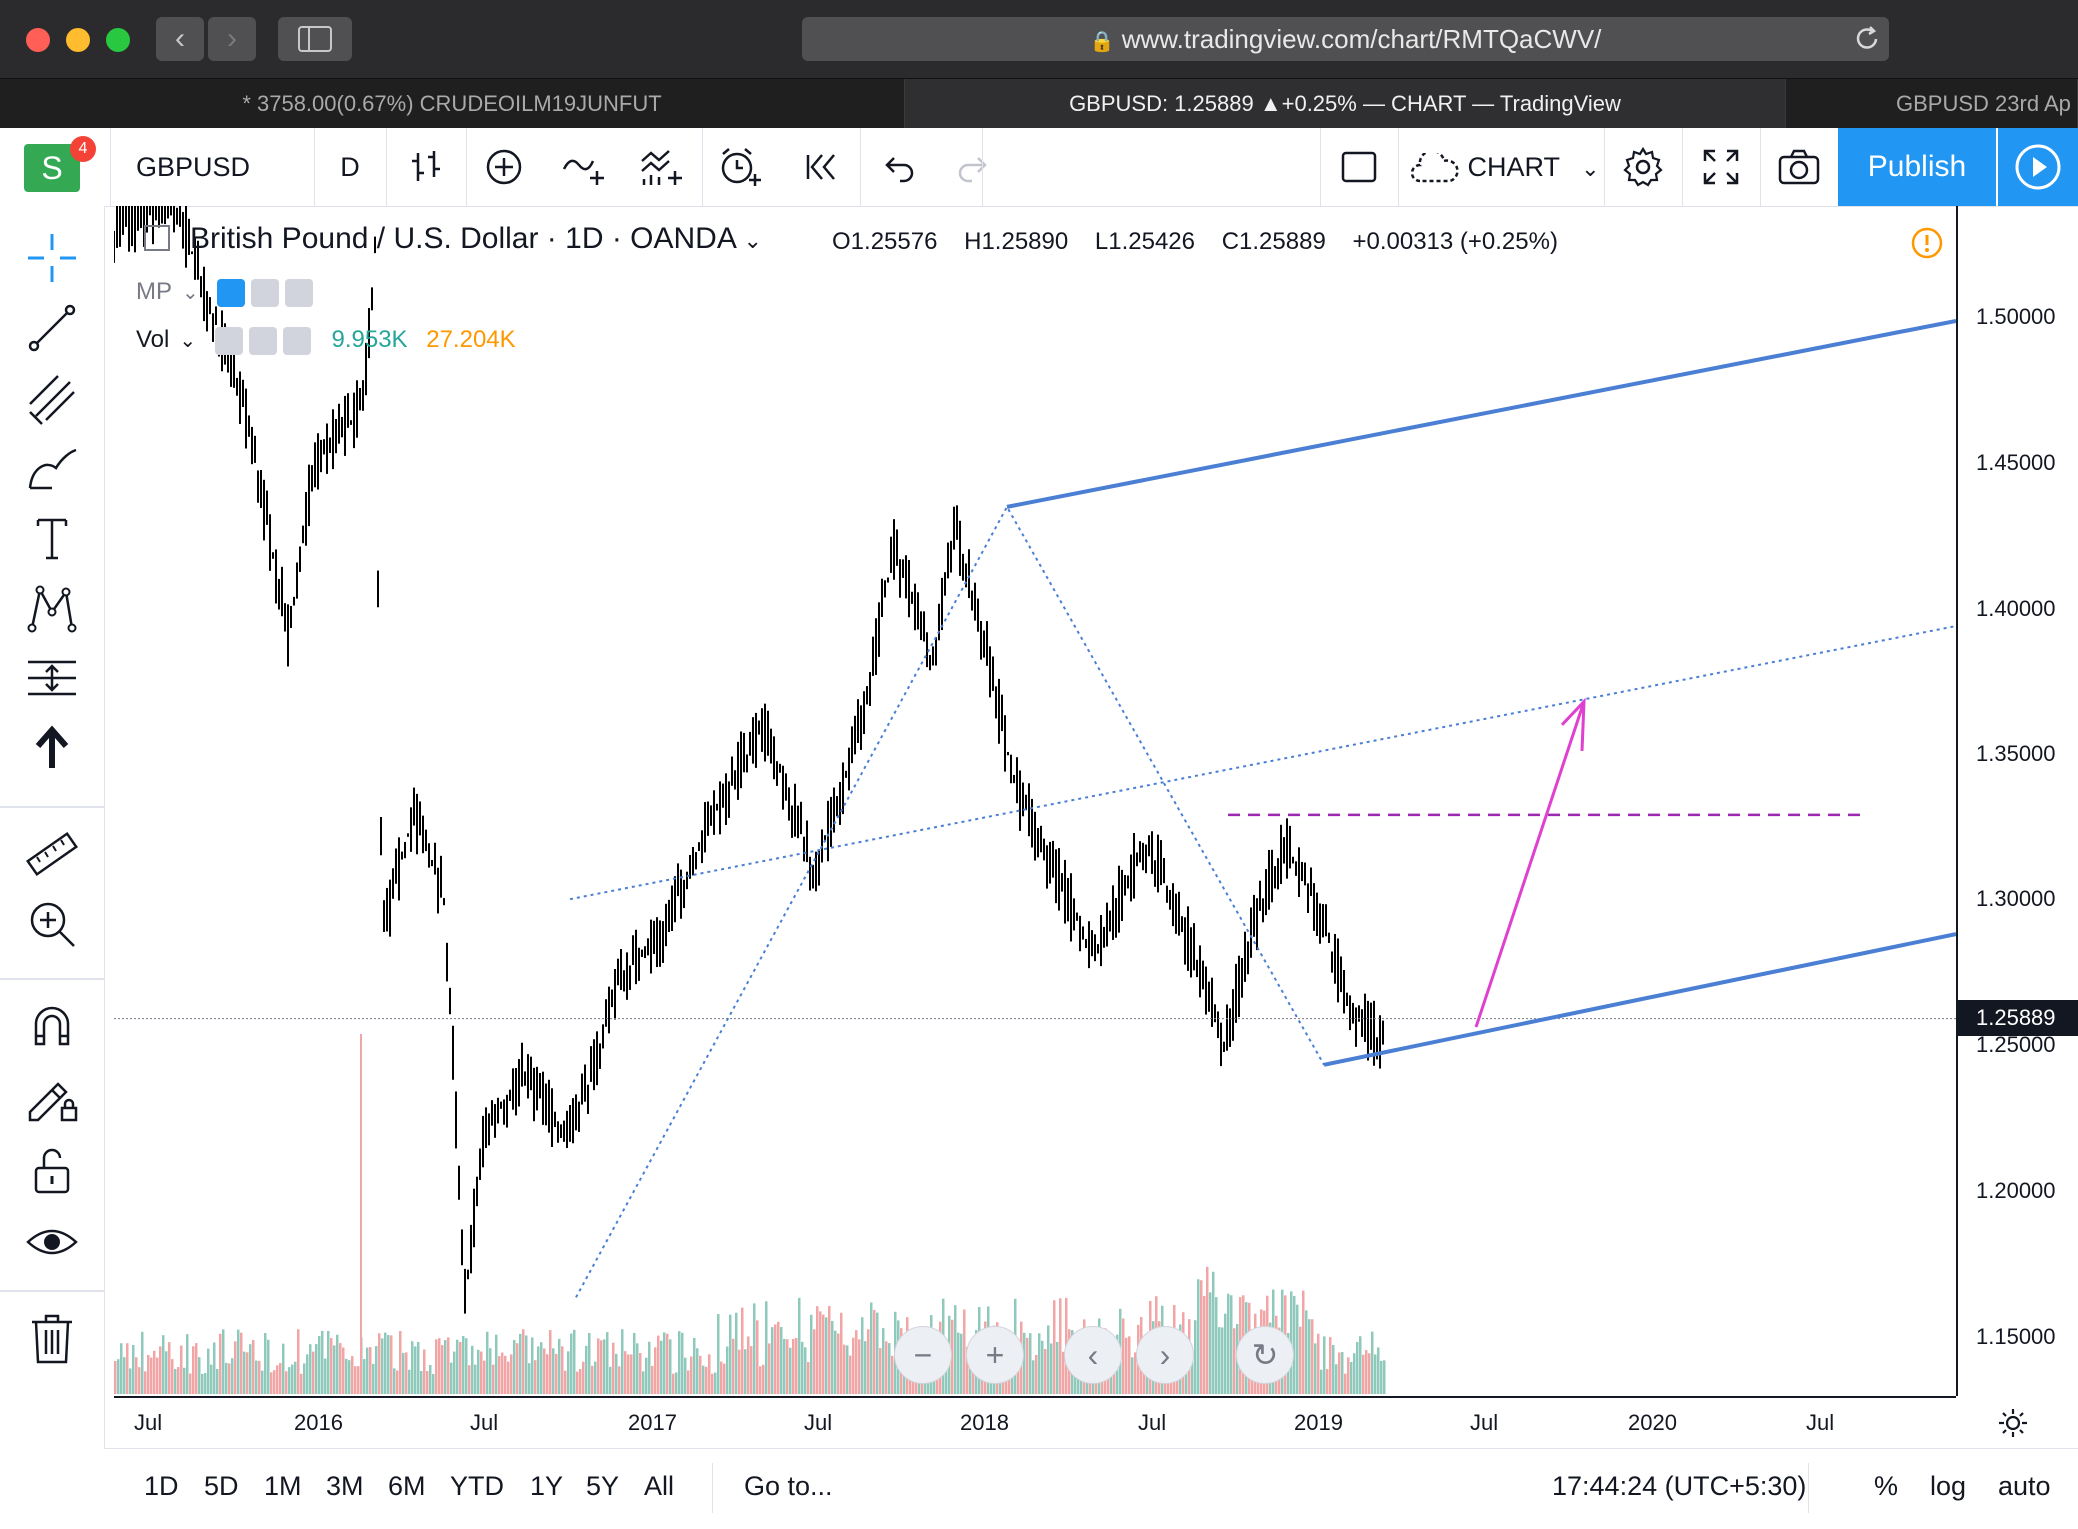  I want to click on range-6m-button: 6M, so click(407, 1486).